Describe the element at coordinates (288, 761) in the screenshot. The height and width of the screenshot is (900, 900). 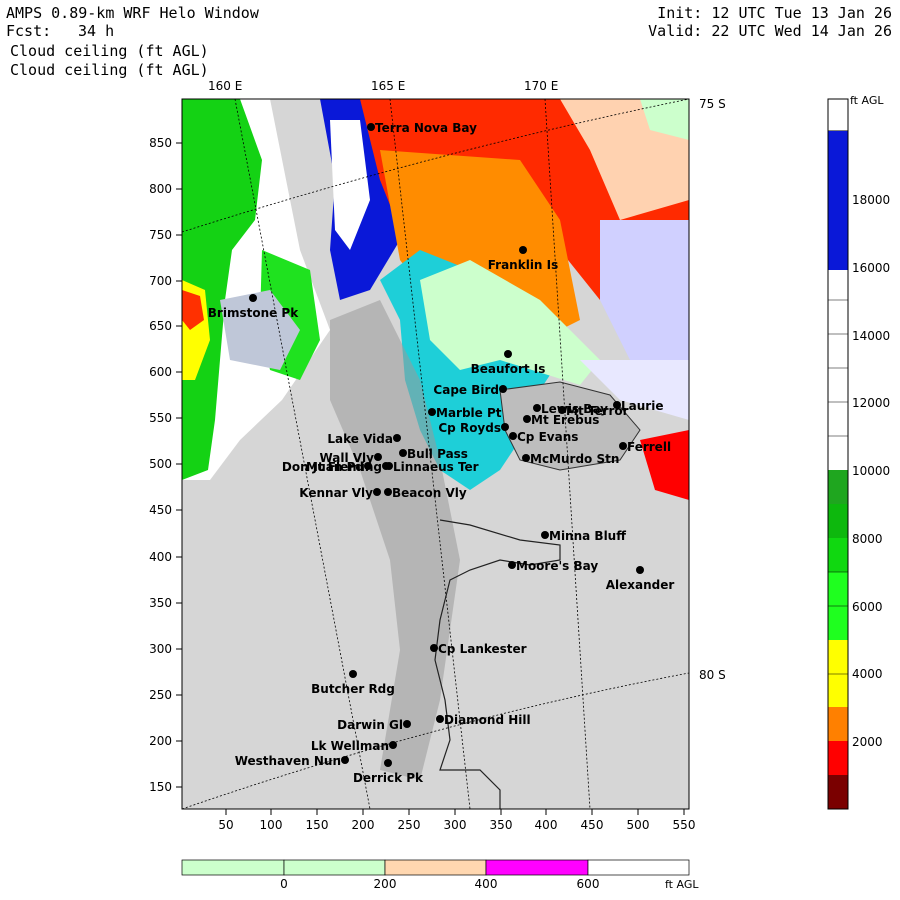
I see `place-label-westhaven-nun: Westhaven Nun` at that location.